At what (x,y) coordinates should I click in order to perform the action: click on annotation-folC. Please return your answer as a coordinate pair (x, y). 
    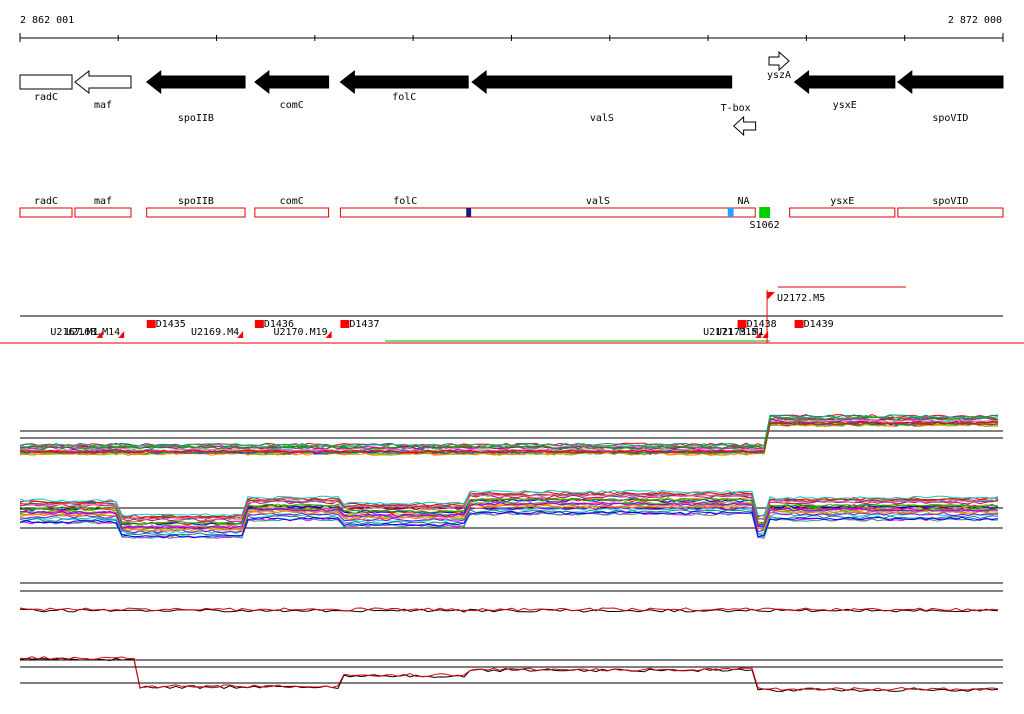
    Looking at the image, I should click on (536, 212).